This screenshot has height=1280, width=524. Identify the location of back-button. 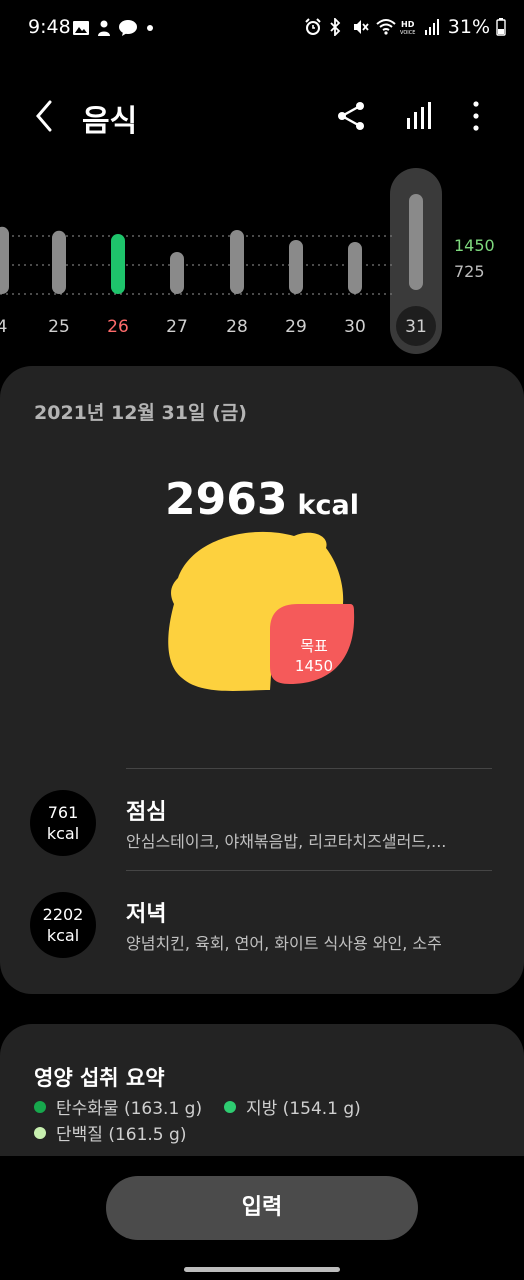
(46, 116).